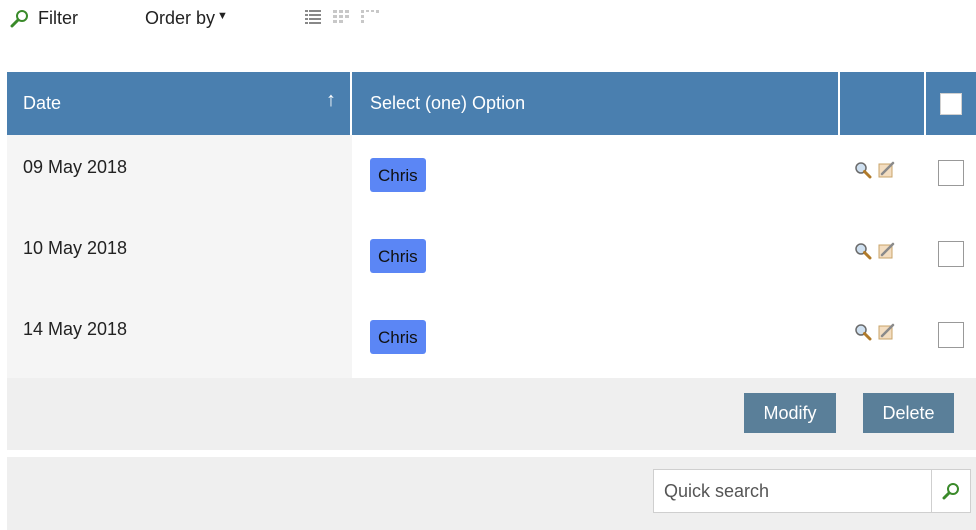  What do you see at coordinates (58, 18) in the screenshot?
I see `filter-label: Filter` at bounding box center [58, 18].